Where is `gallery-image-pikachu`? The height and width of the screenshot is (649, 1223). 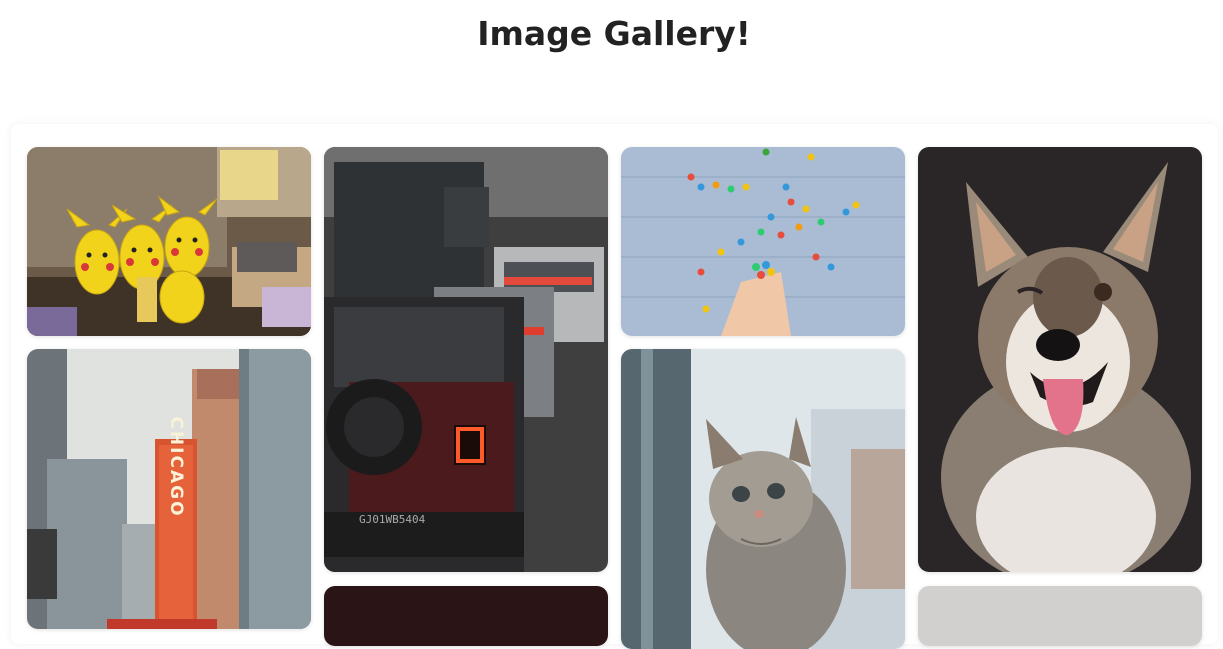
gallery-image-pikachu is located at coordinates (169, 241).